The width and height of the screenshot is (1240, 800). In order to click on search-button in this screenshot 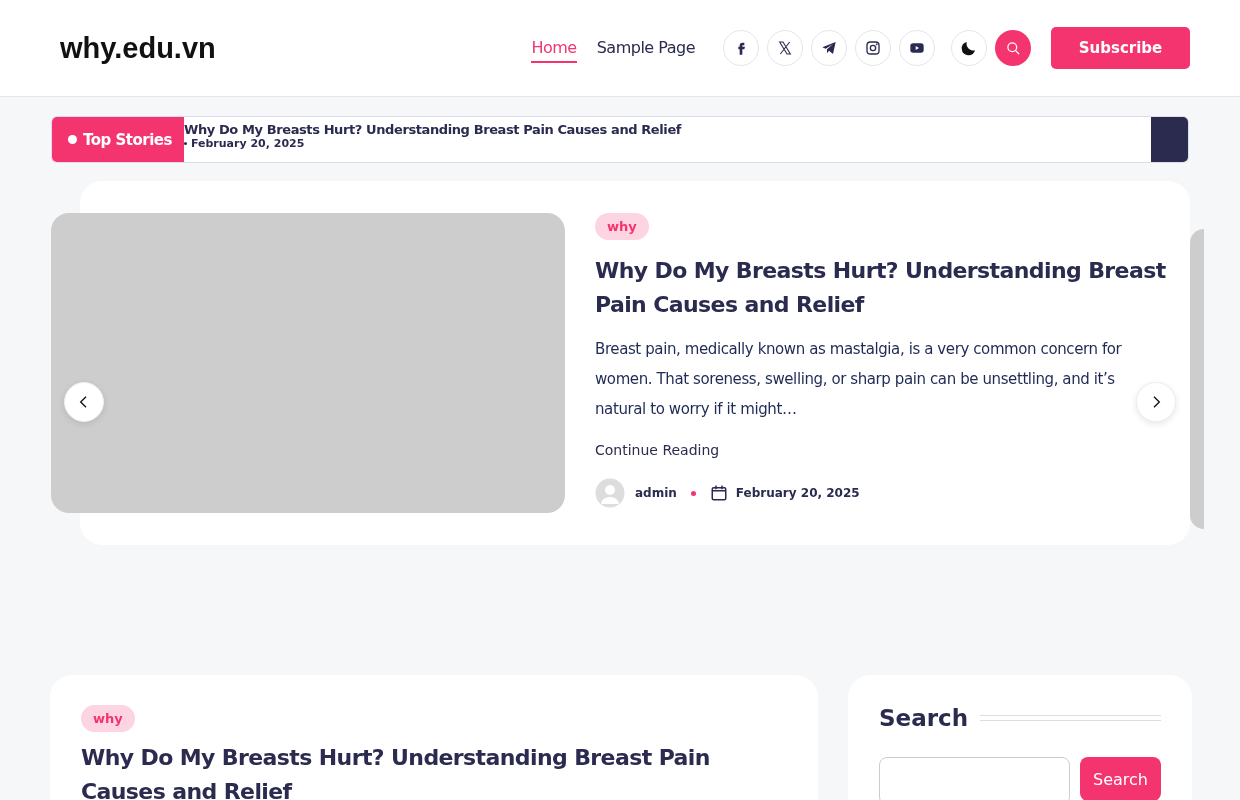, I will do `click(1013, 48)`.